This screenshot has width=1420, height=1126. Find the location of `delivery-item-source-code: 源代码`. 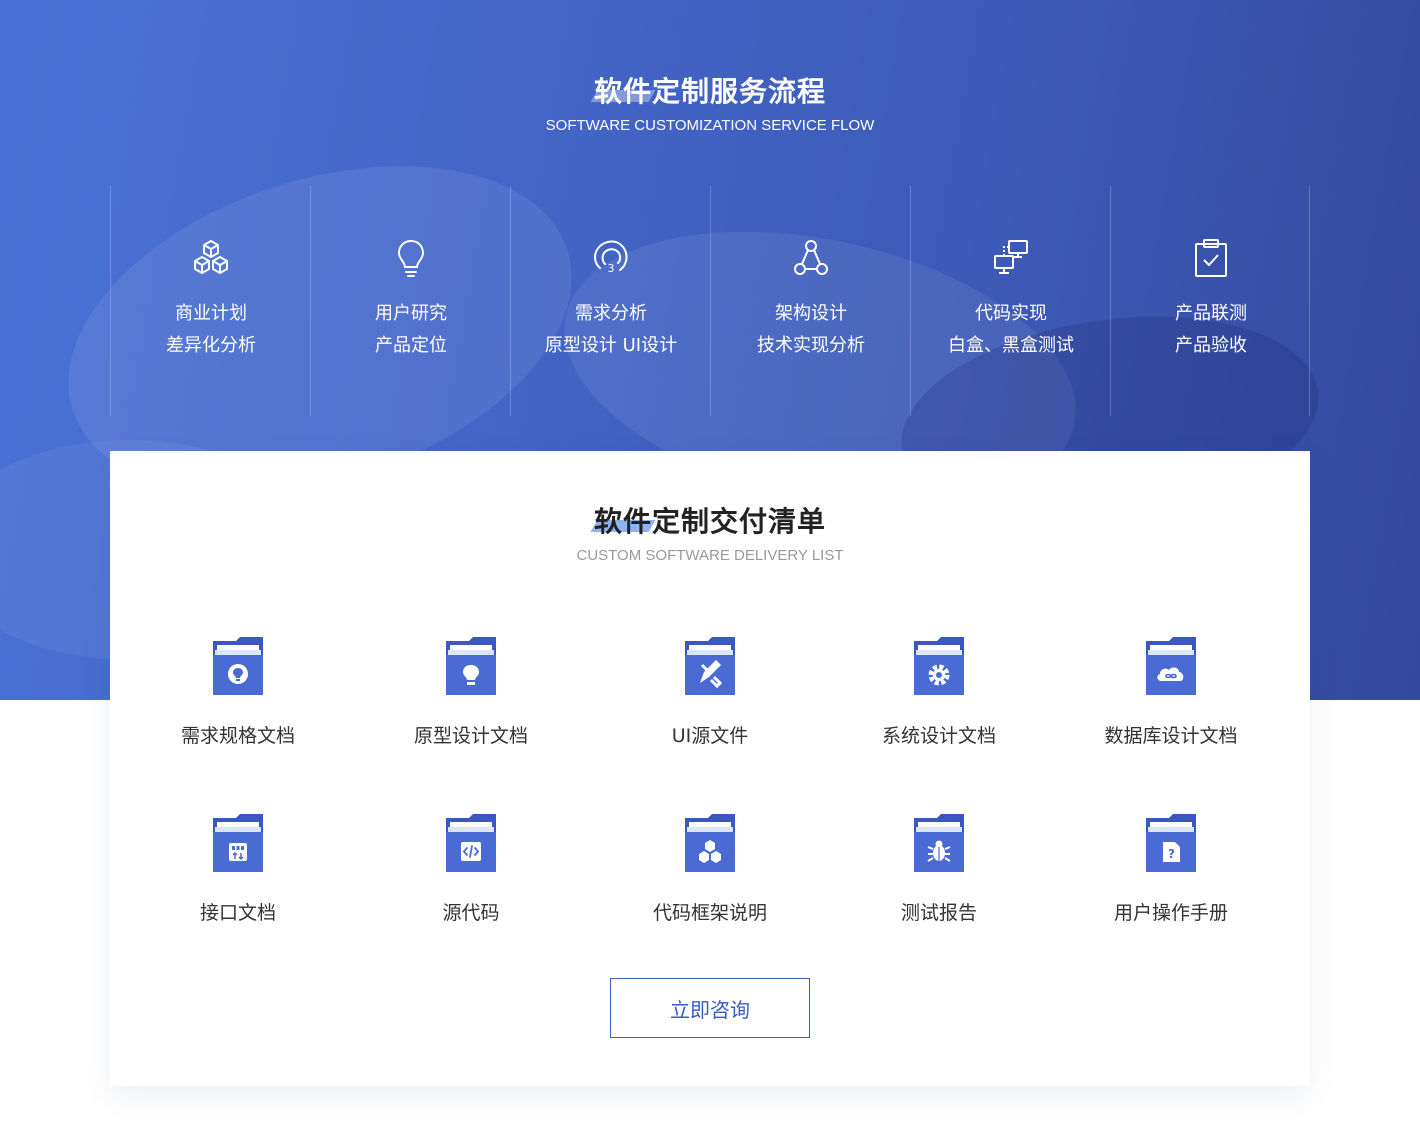

delivery-item-source-code: 源代码 is located at coordinates (471, 874).